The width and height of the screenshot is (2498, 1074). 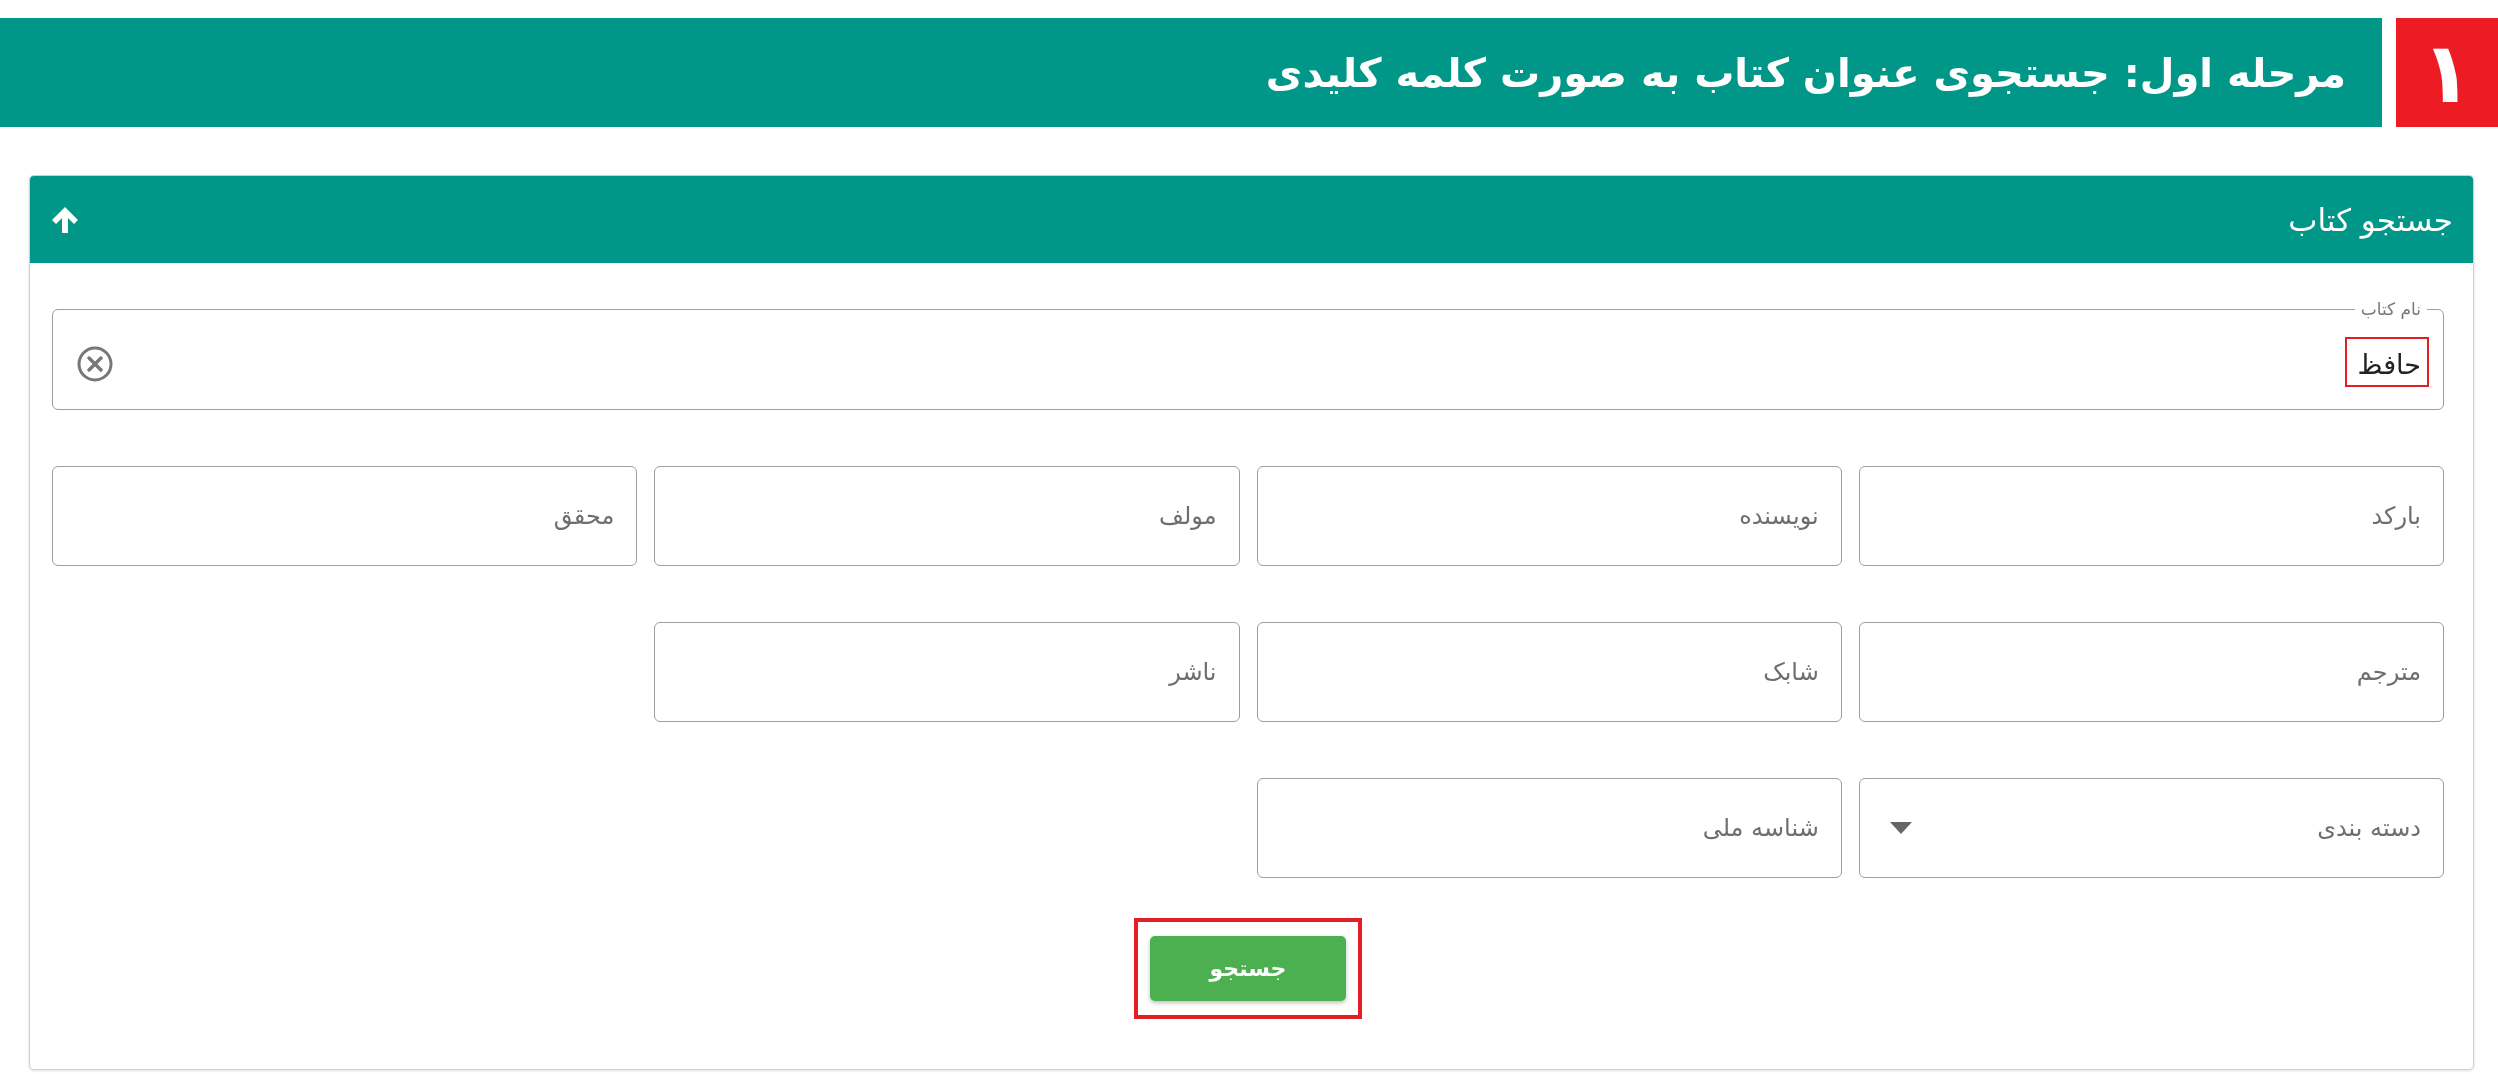 What do you see at coordinates (1549, 672) in the screenshot?
I see `input-field: شابک` at bounding box center [1549, 672].